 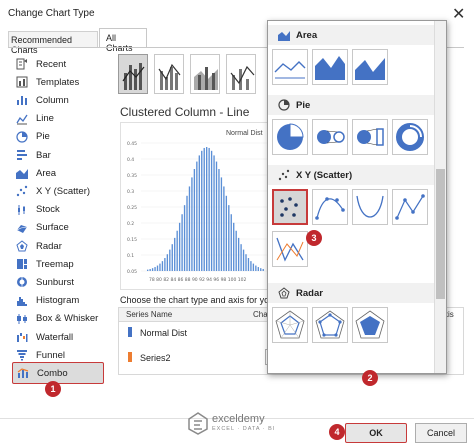 I want to click on popup-section-label: Area, so click(x=307, y=35).